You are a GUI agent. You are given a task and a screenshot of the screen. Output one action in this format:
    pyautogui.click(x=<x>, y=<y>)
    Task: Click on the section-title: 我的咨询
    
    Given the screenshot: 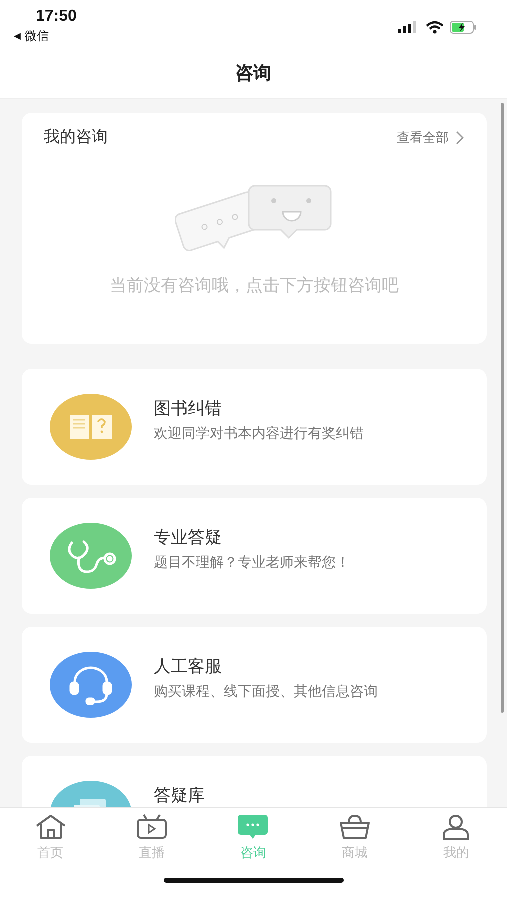 What is the action you would take?
    pyautogui.click(x=76, y=137)
    